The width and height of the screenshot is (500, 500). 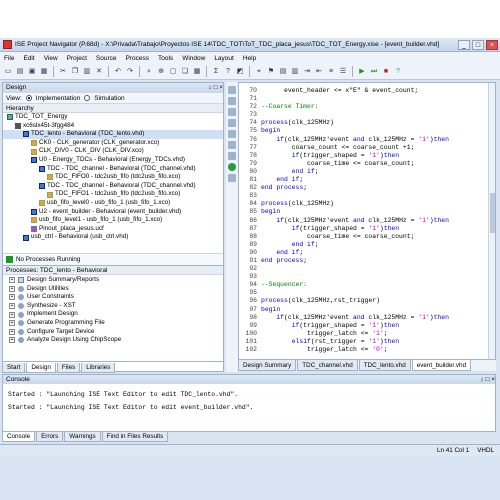 What do you see at coordinates (116, 306) in the screenshot?
I see `process-item: + Synthesize - XST` at bounding box center [116, 306].